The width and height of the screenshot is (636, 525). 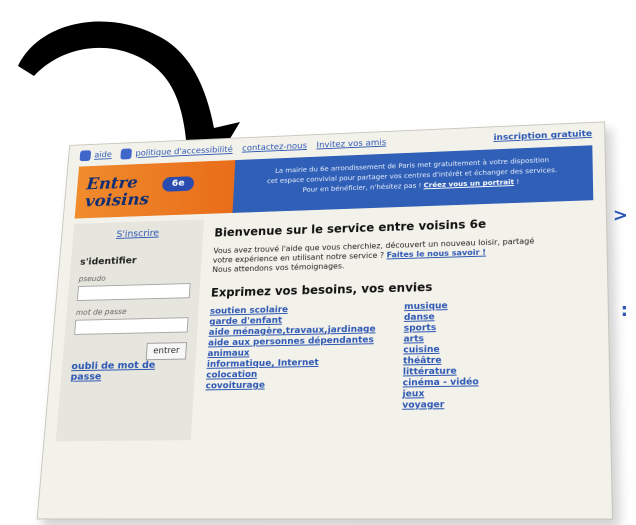 I want to click on forgot-password-link: oubli de mot de passe, so click(x=113, y=371).